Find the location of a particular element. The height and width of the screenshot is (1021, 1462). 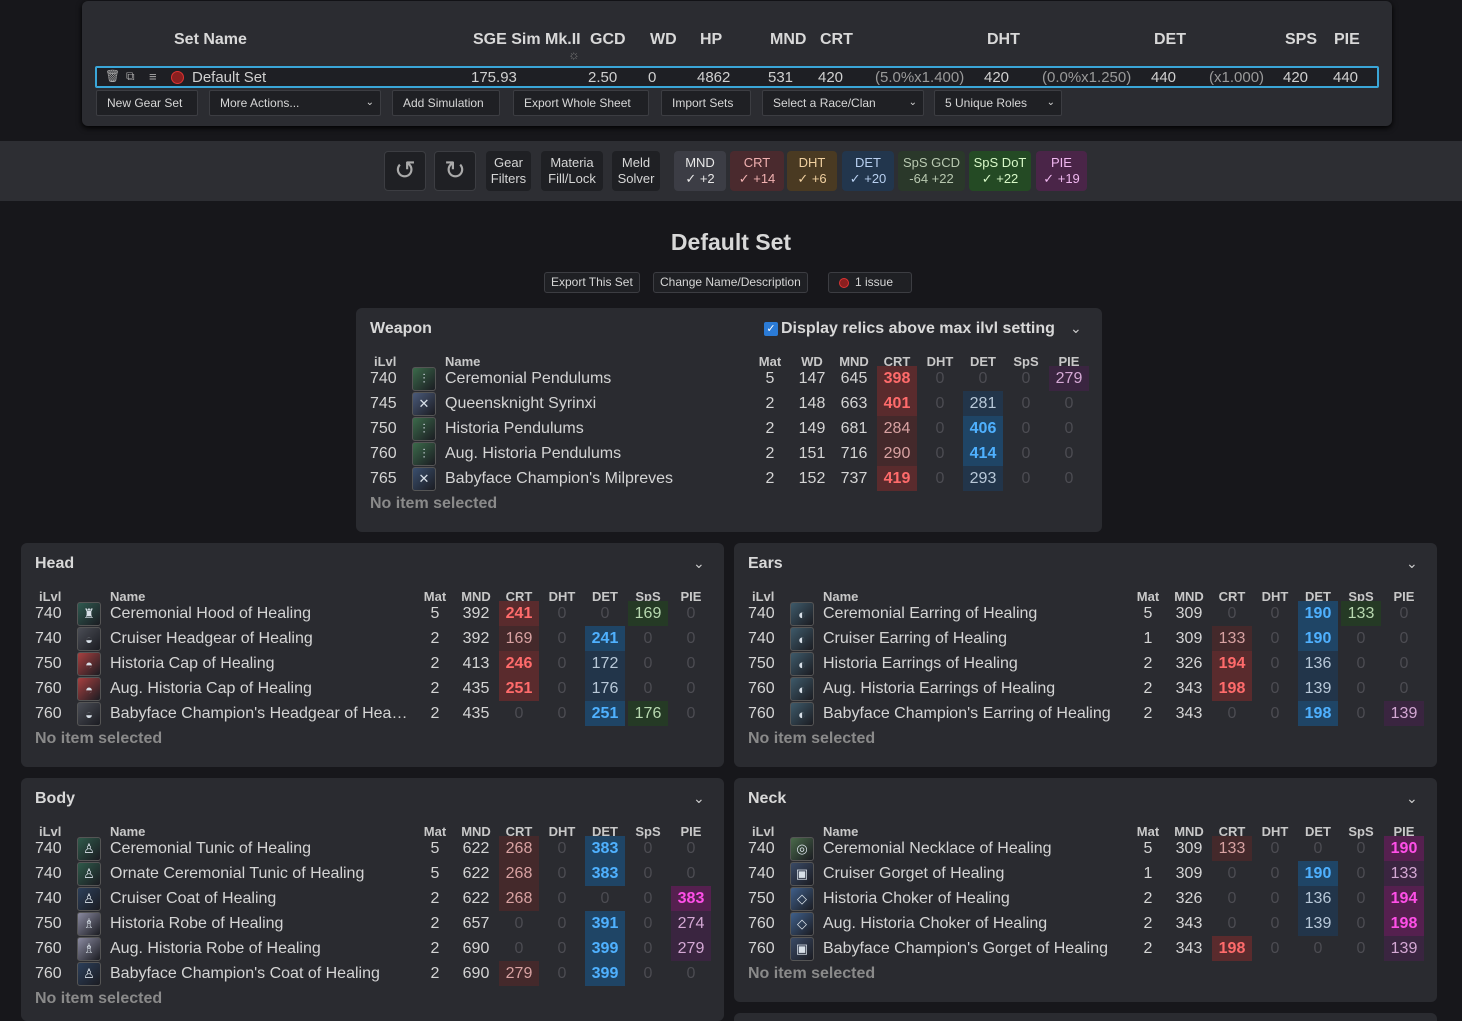

change-name-button: Change Name/Description is located at coordinates (730, 282).